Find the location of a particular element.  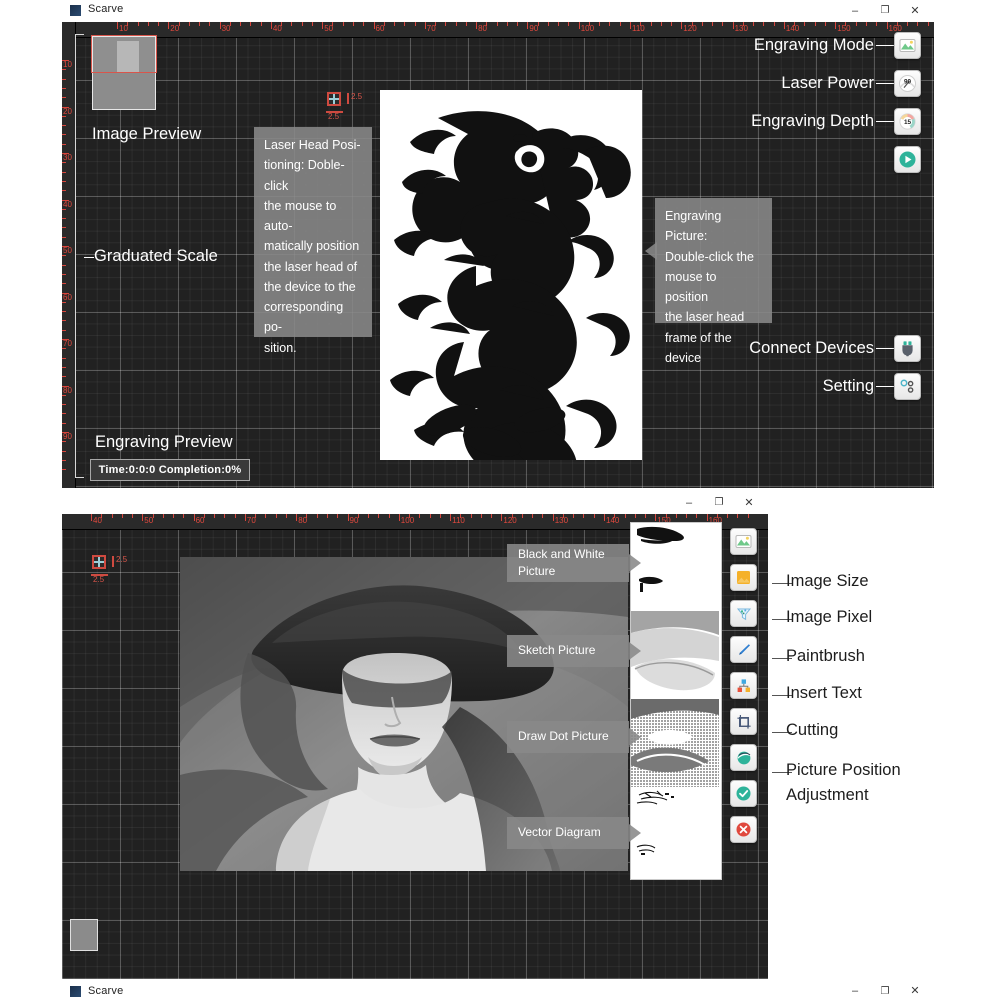

cutting-button is located at coordinates (743, 721).